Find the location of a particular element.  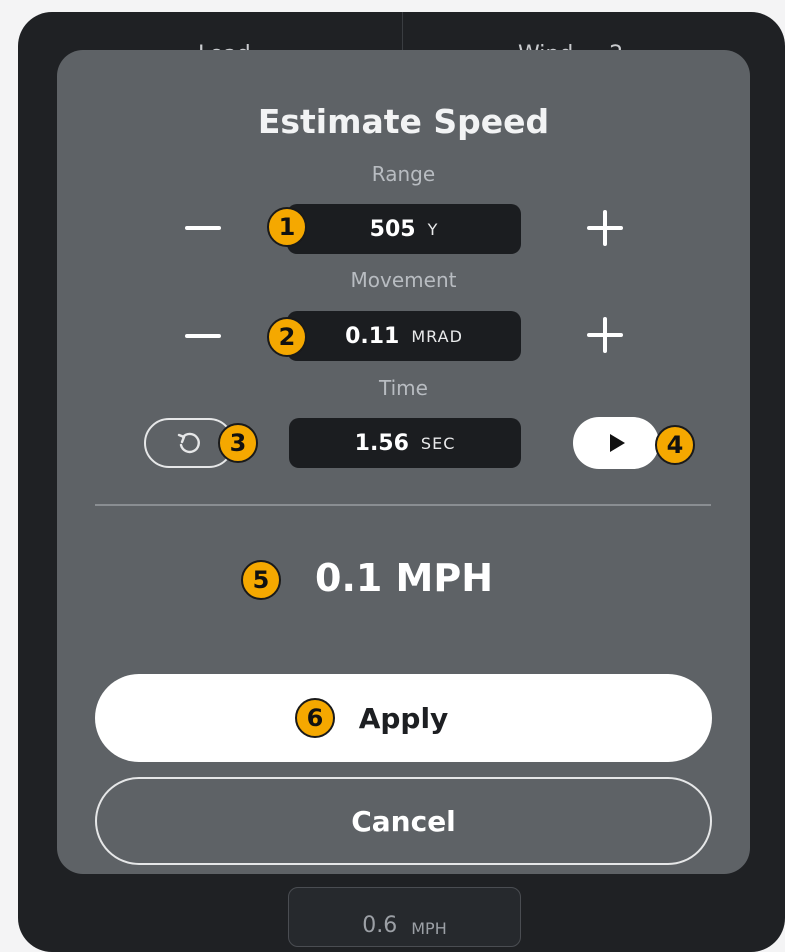

marker-1: 1 is located at coordinates (287, 227).